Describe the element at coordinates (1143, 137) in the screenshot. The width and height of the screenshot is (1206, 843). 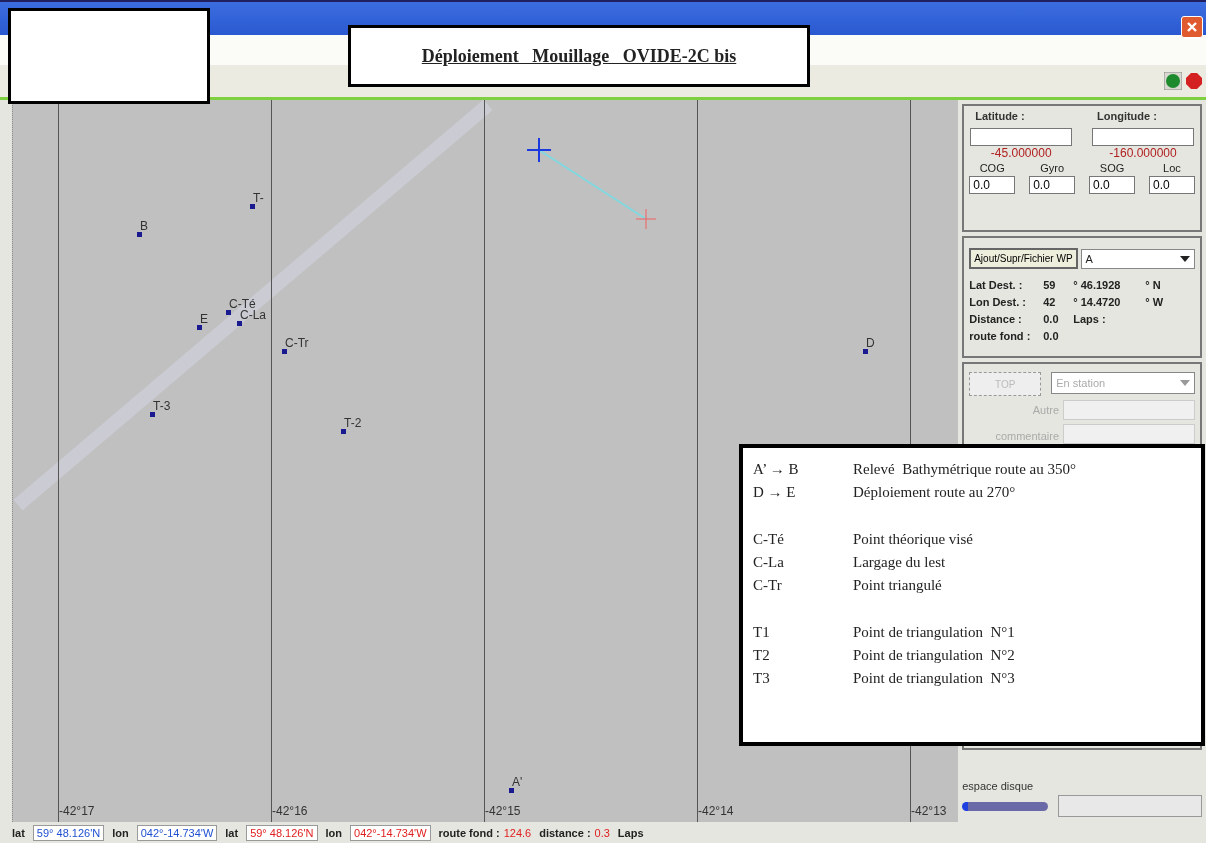
I see `longitude-input` at that location.